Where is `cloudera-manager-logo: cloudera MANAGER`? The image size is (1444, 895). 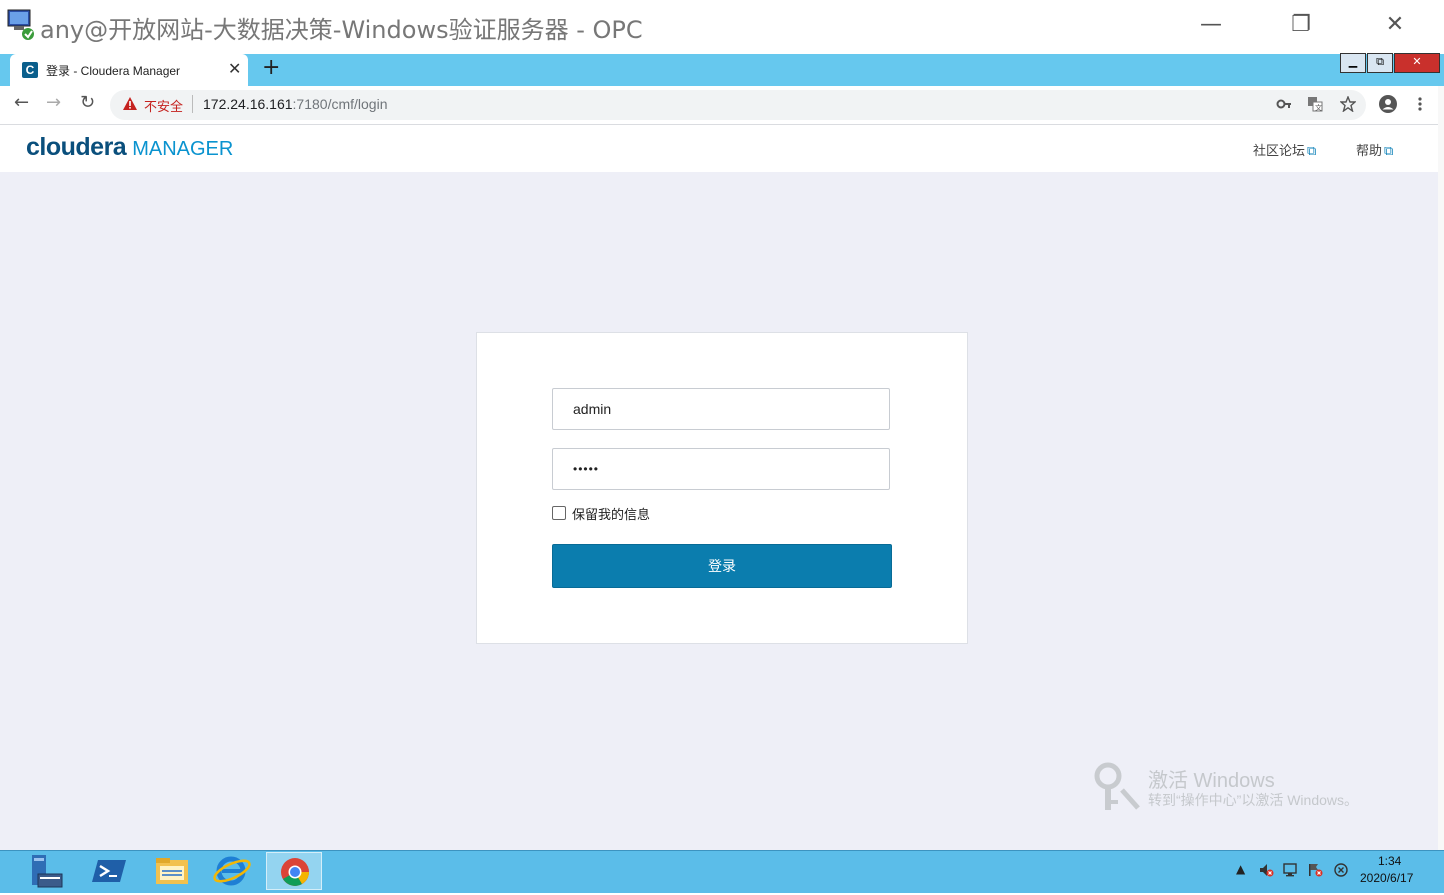 cloudera-manager-logo: cloudera MANAGER is located at coordinates (129, 147).